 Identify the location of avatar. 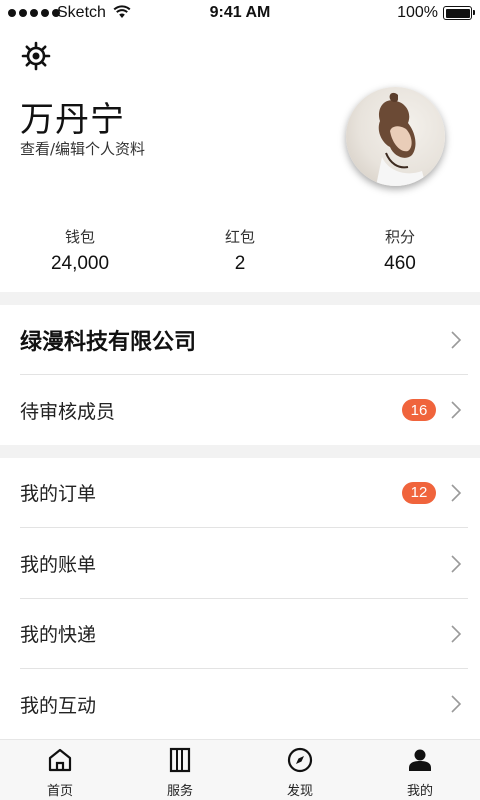
(395, 136).